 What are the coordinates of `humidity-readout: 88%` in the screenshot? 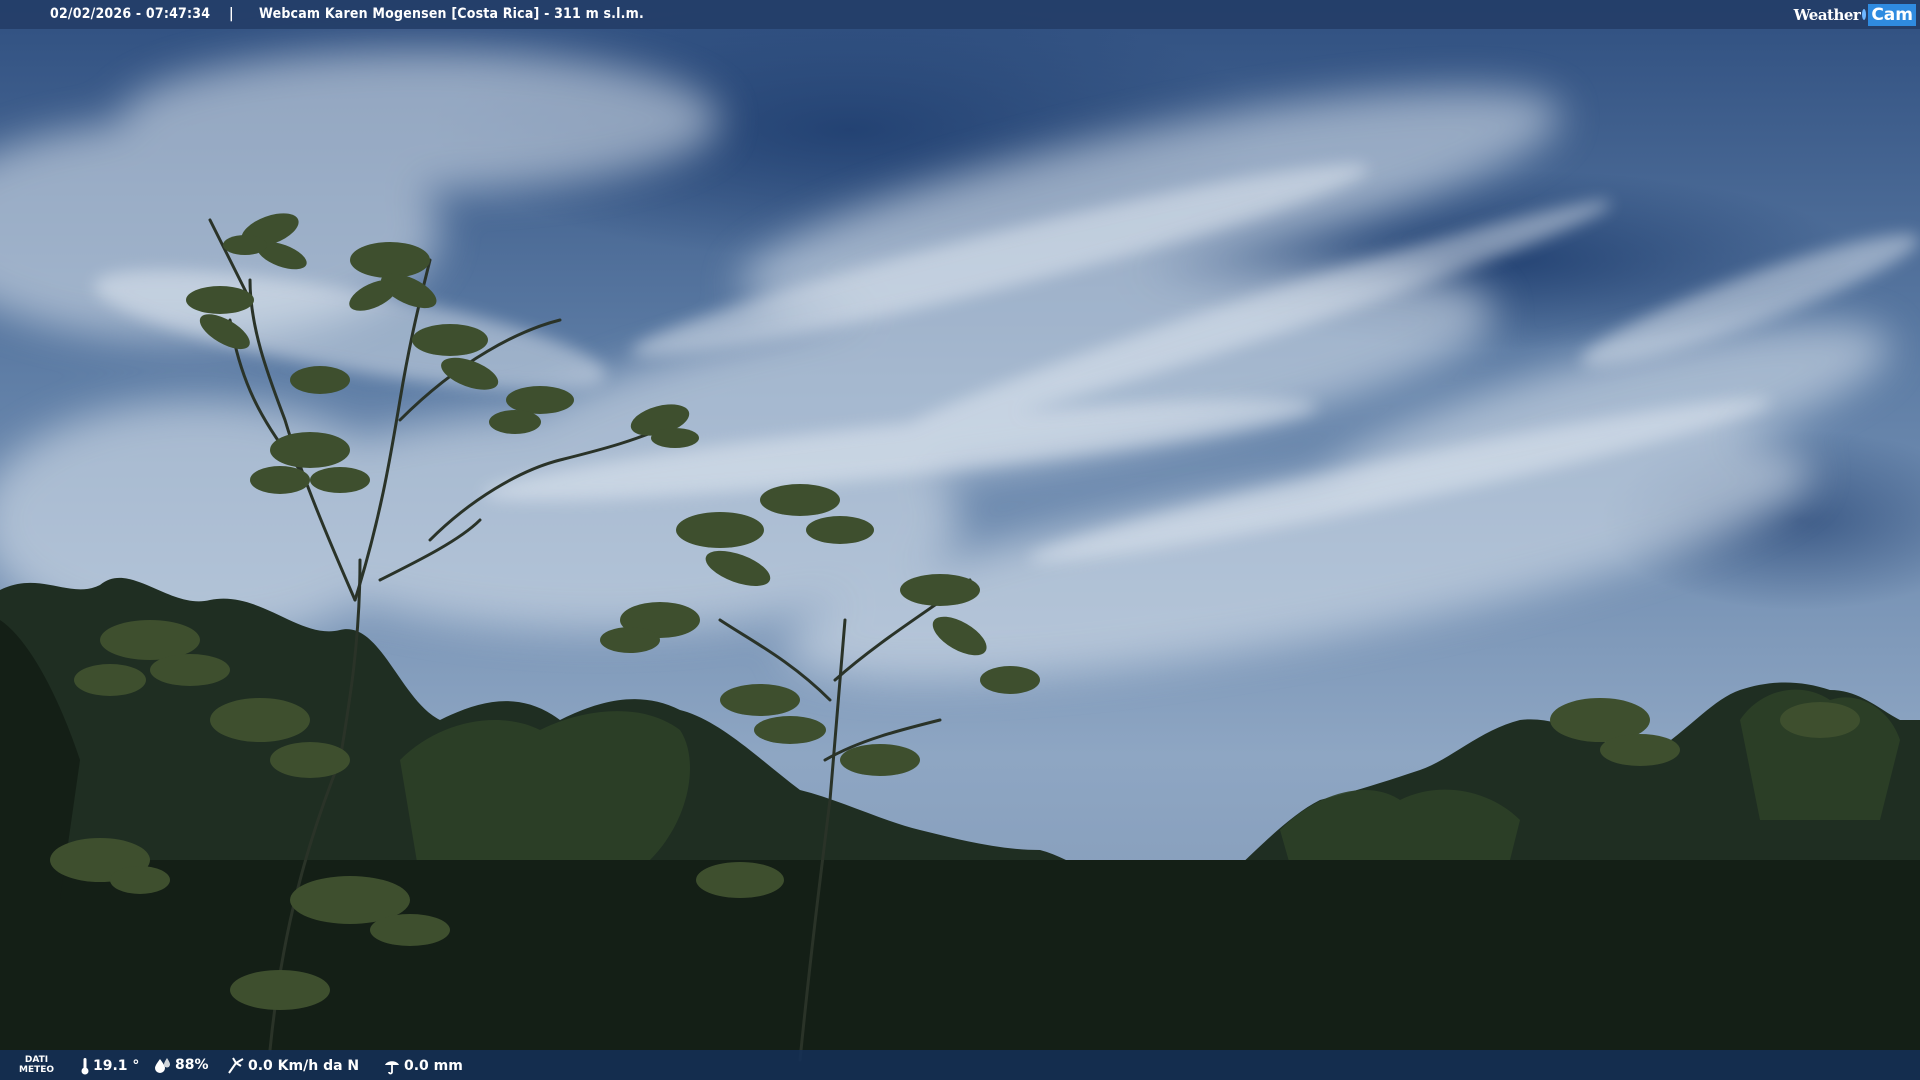 It's located at (181, 1065).